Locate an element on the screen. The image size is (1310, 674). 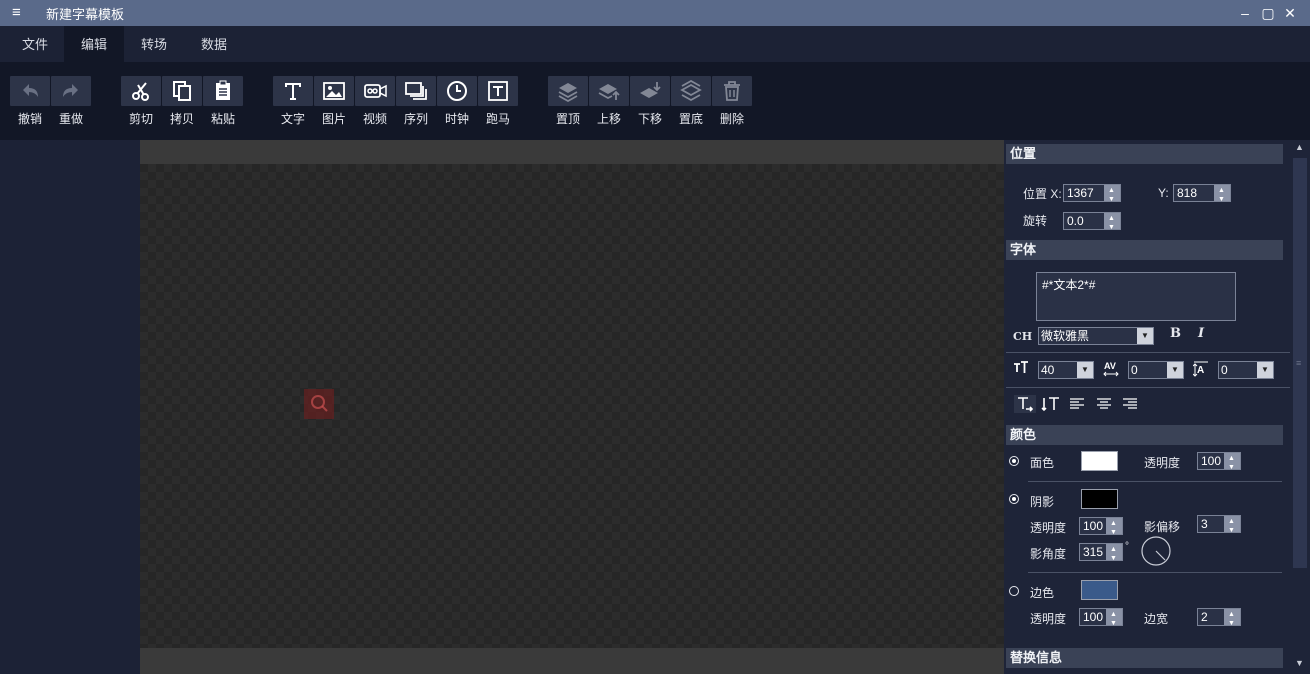
shadow-offset-field: 3 is located at coordinates (1219, 526).